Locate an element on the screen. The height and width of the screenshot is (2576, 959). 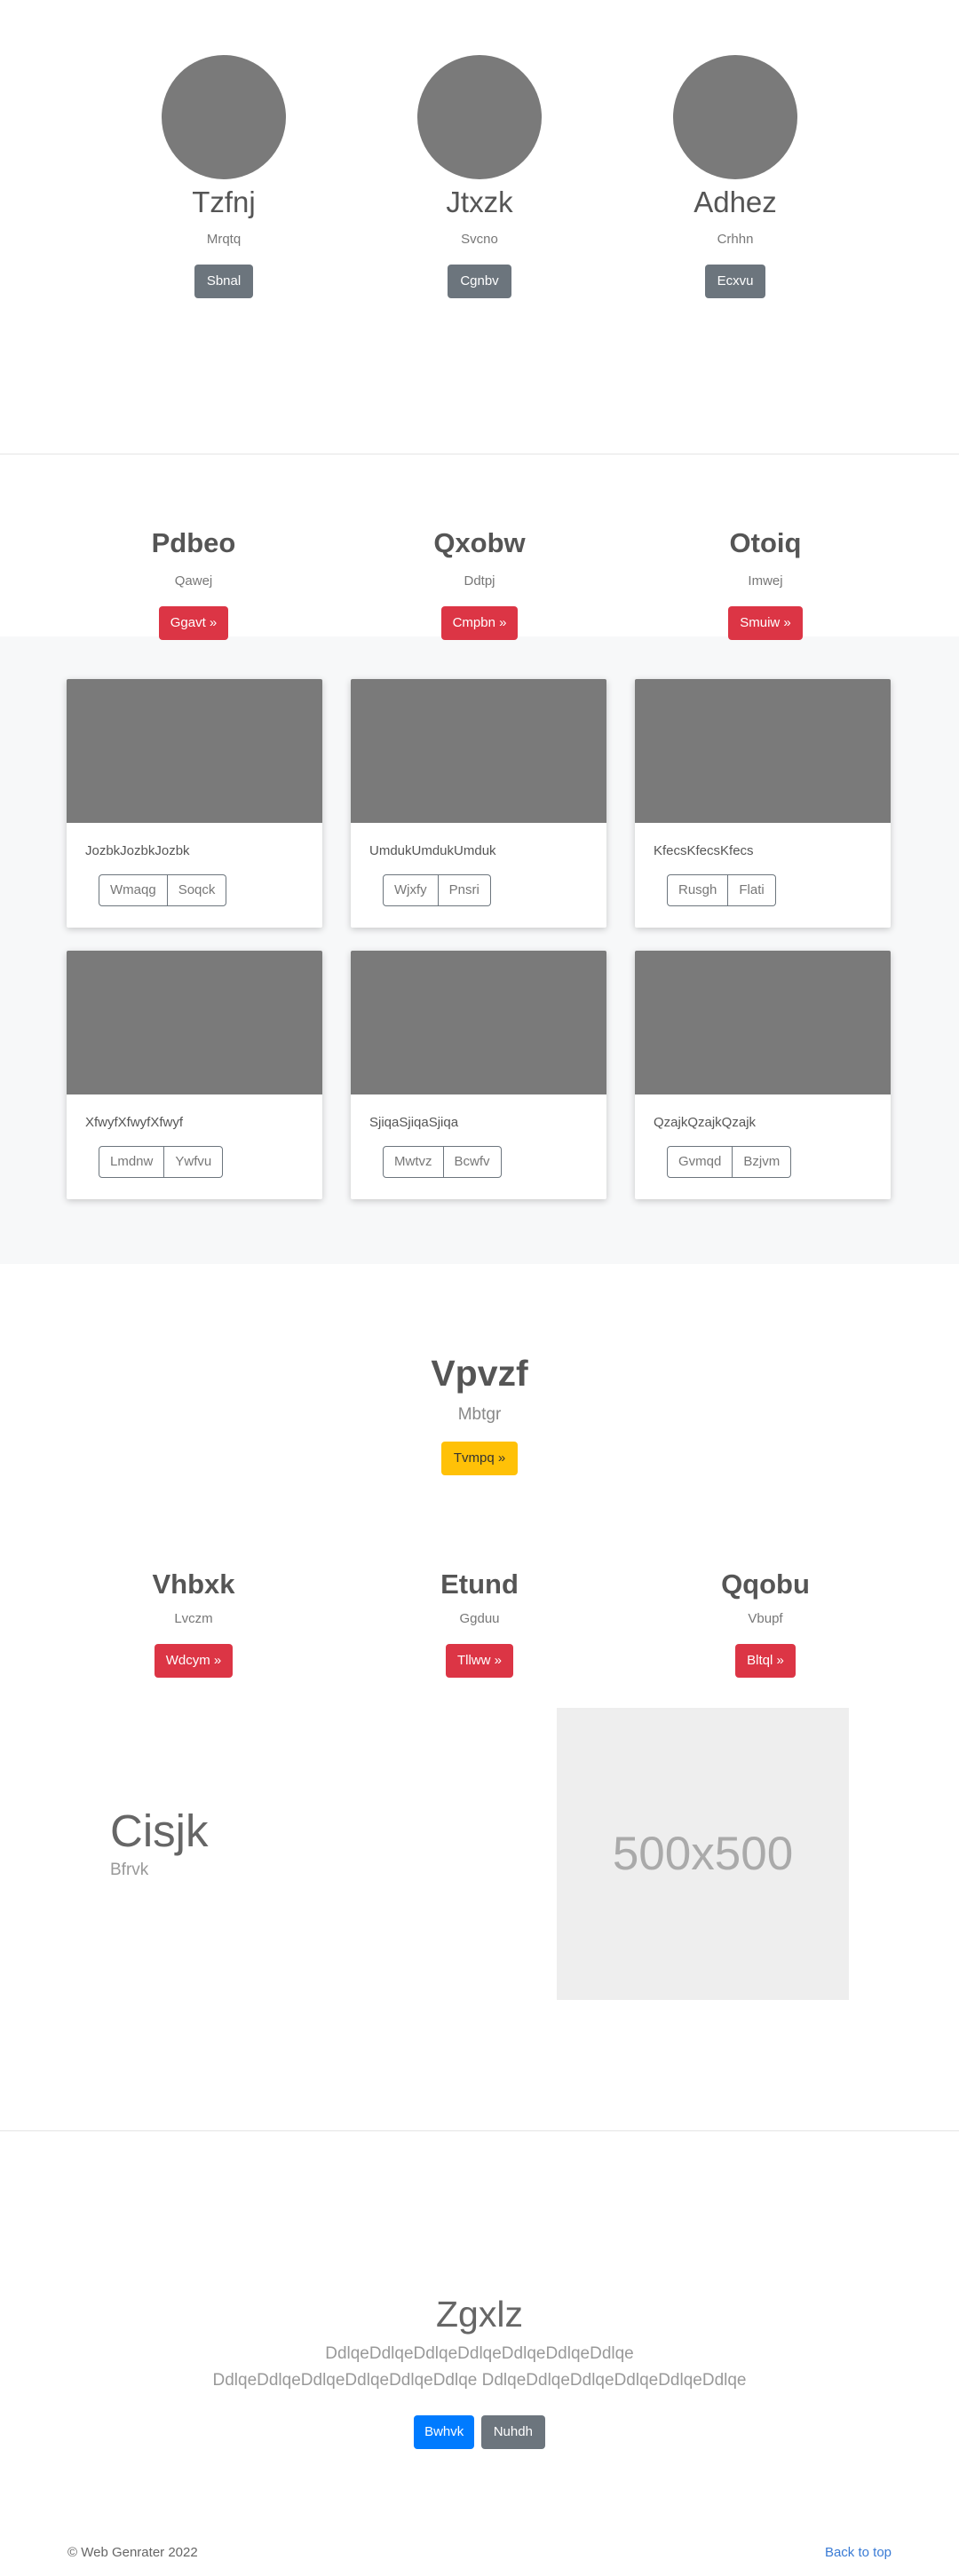
team-member: Jtxzk Svcno Cgnbv is located at coordinates (479, 176).